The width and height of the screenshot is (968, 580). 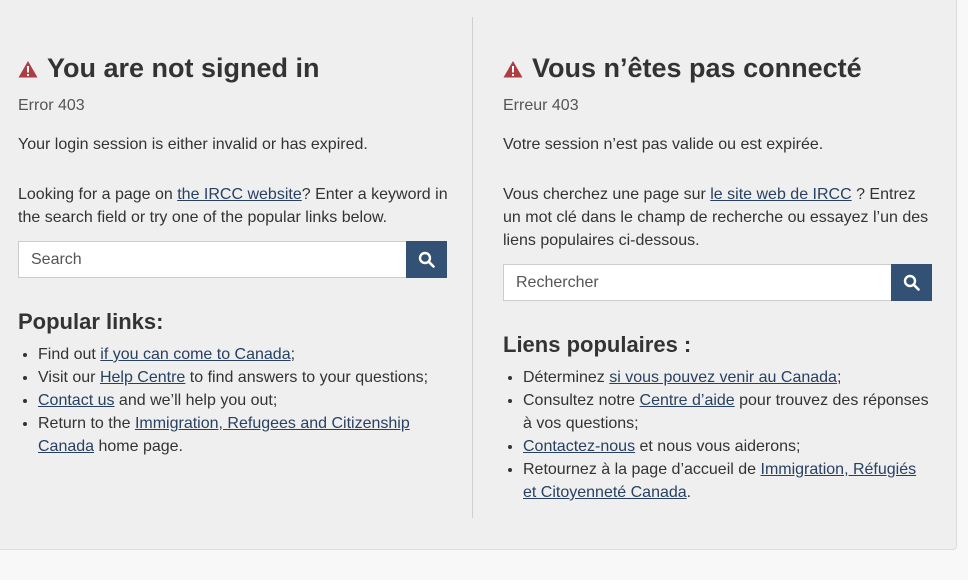 What do you see at coordinates (579, 446) in the screenshot?
I see `link-contactez-nous: Contactez-nous` at bounding box center [579, 446].